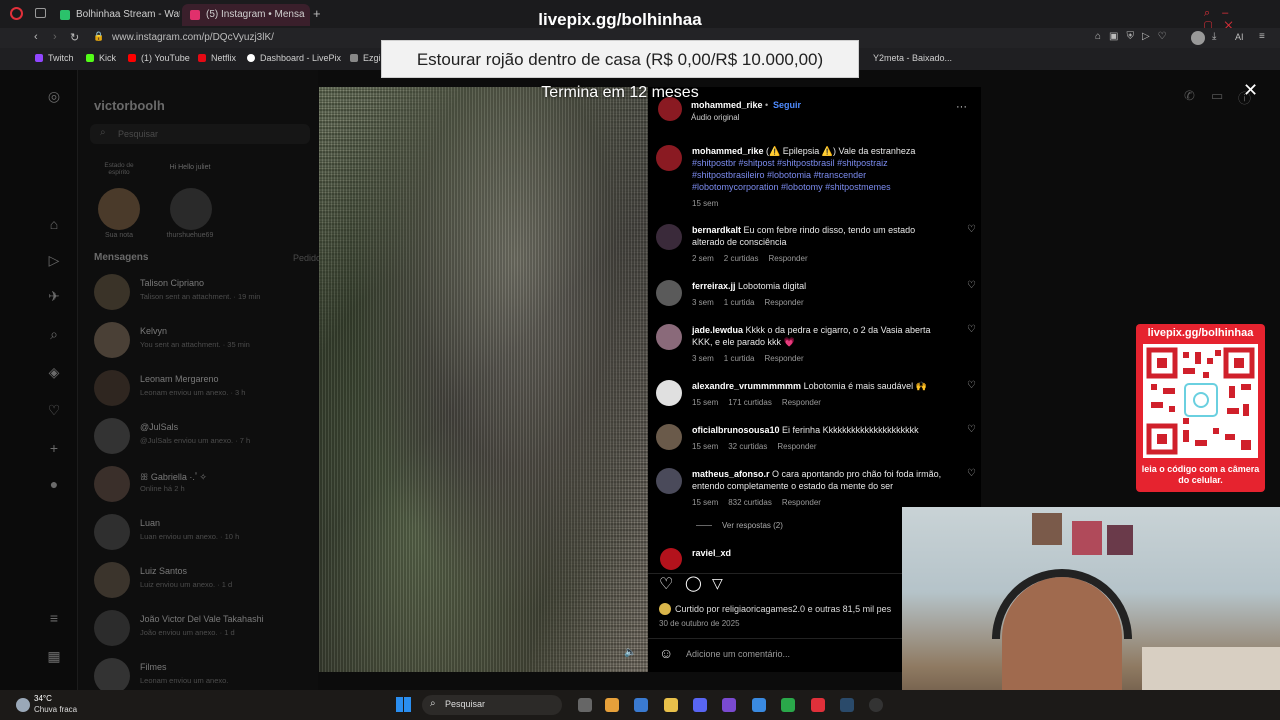 Image resolution: width=1280 pixels, height=720 pixels. What do you see at coordinates (54, 296) in the screenshot?
I see `messages-icon: ✈` at bounding box center [54, 296].